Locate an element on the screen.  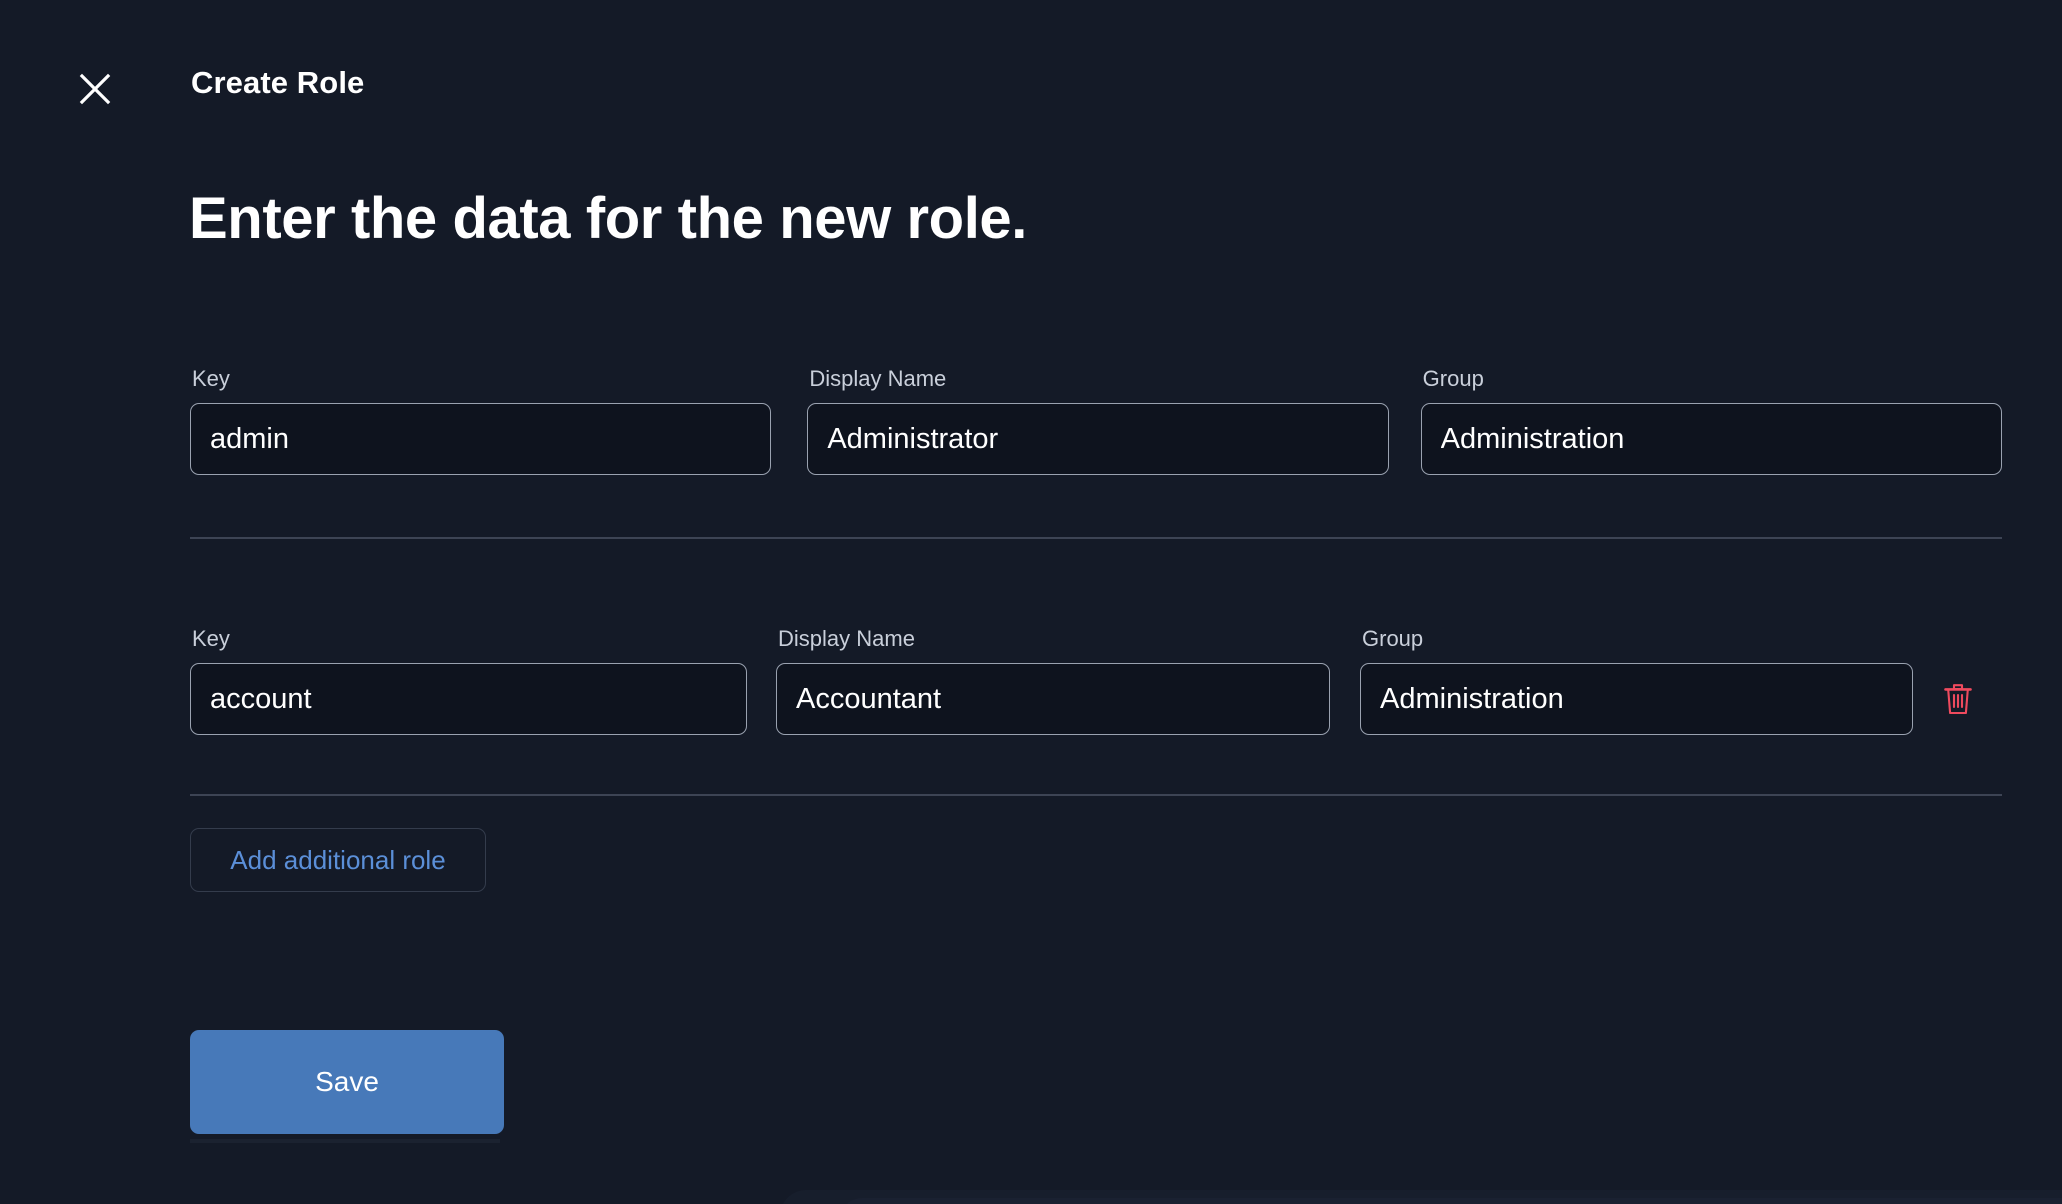
delete-role-button is located at coordinates (1958, 699).